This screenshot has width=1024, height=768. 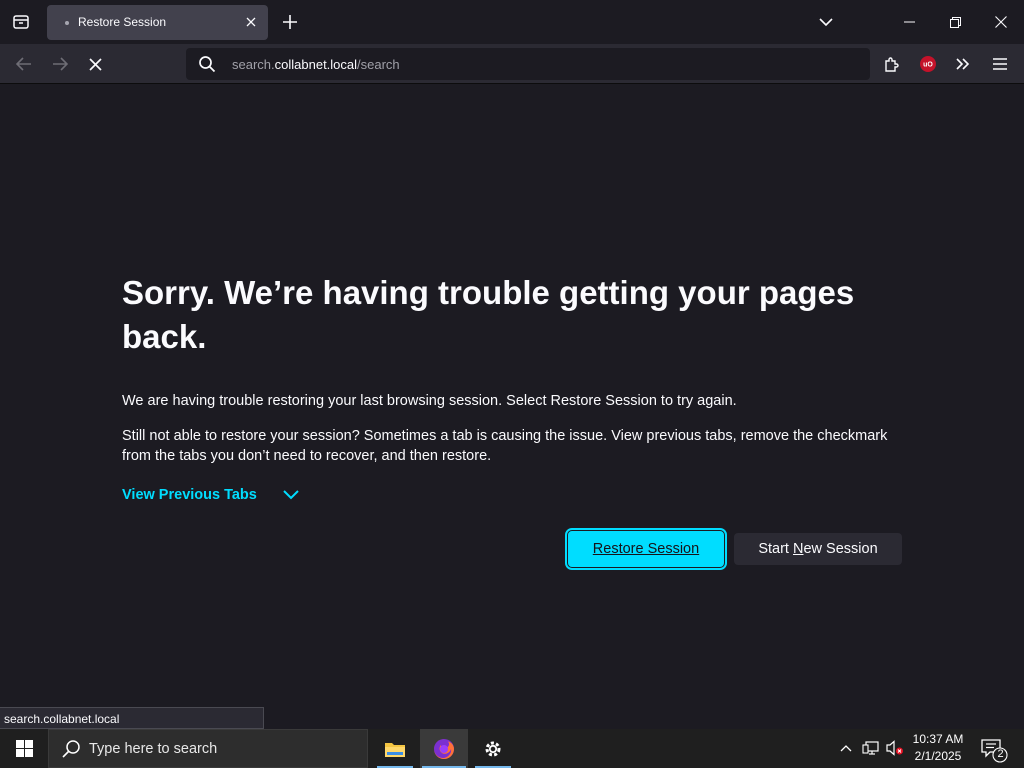 I want to click on show-hidden-icons-button, so click(x=846, y=748).